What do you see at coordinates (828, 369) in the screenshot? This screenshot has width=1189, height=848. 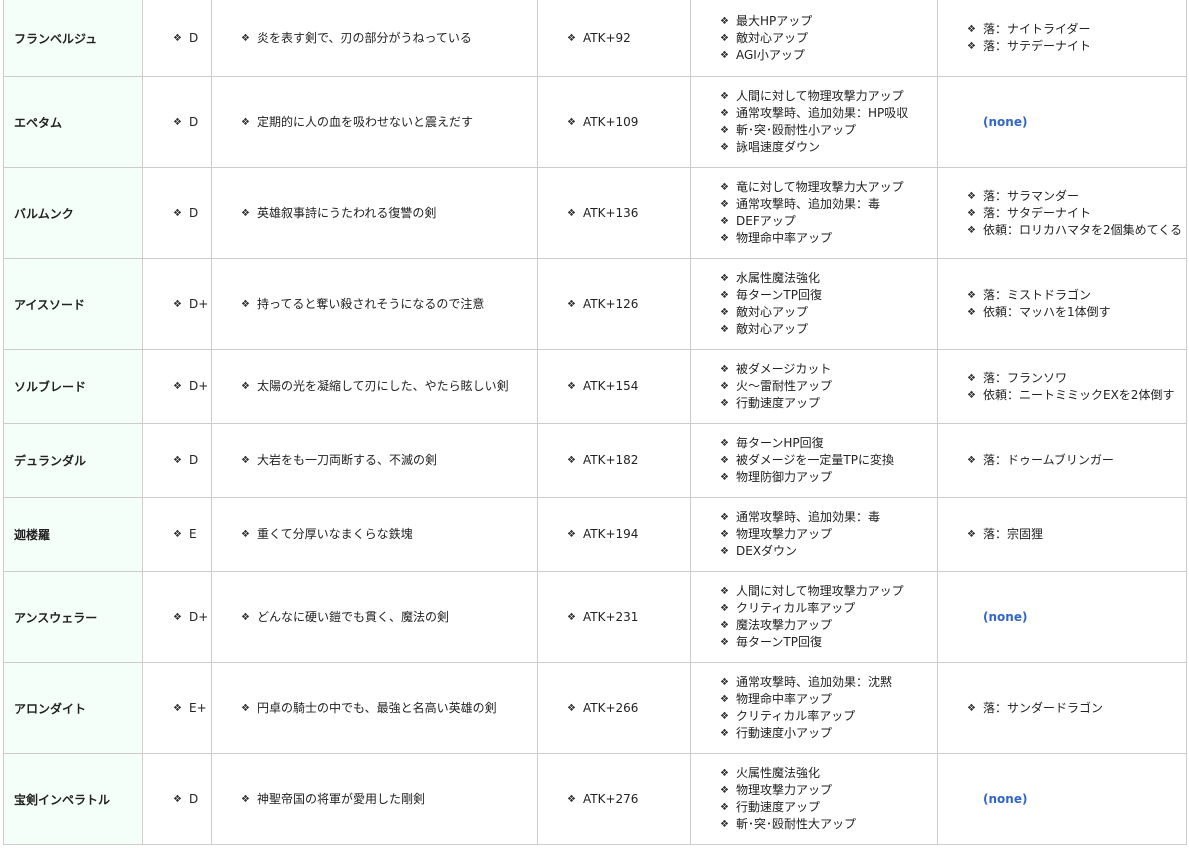 I see `effect-item: 被ダメージカット` at bounding box center [828, 369].